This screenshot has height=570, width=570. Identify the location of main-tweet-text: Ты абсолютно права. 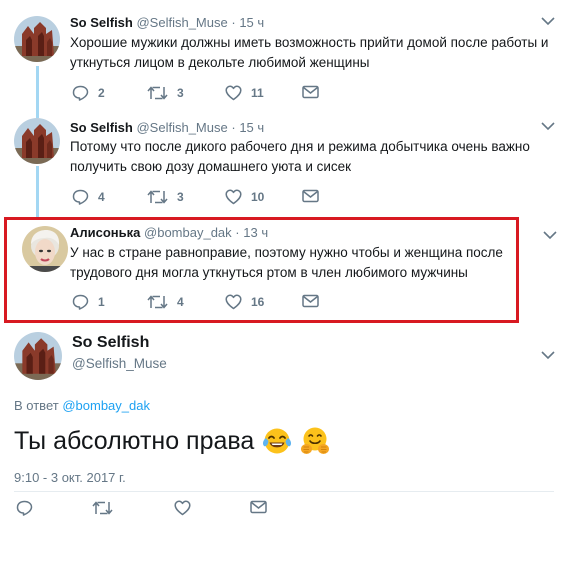
(172, 441).